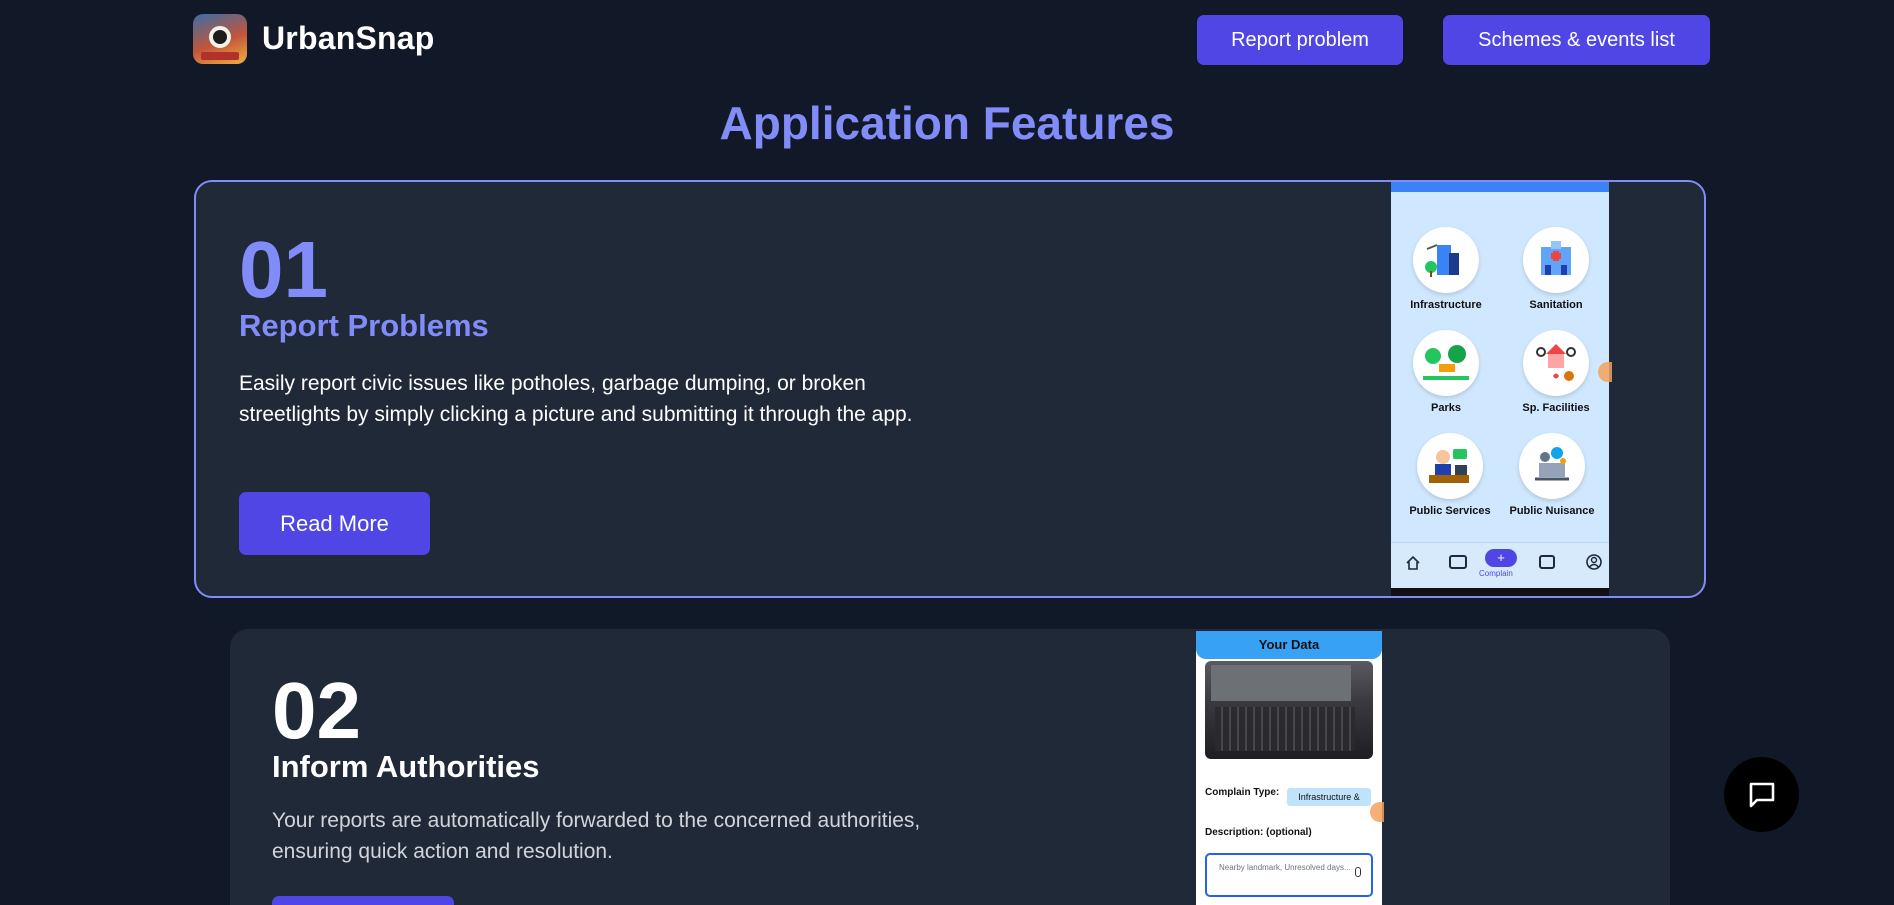 The width and height of the screenshot is (1894, 905). What do you see at coordinates (1358, 872) in the screenshot?
I see `mic-icon` at bounding box center [1358, 872].